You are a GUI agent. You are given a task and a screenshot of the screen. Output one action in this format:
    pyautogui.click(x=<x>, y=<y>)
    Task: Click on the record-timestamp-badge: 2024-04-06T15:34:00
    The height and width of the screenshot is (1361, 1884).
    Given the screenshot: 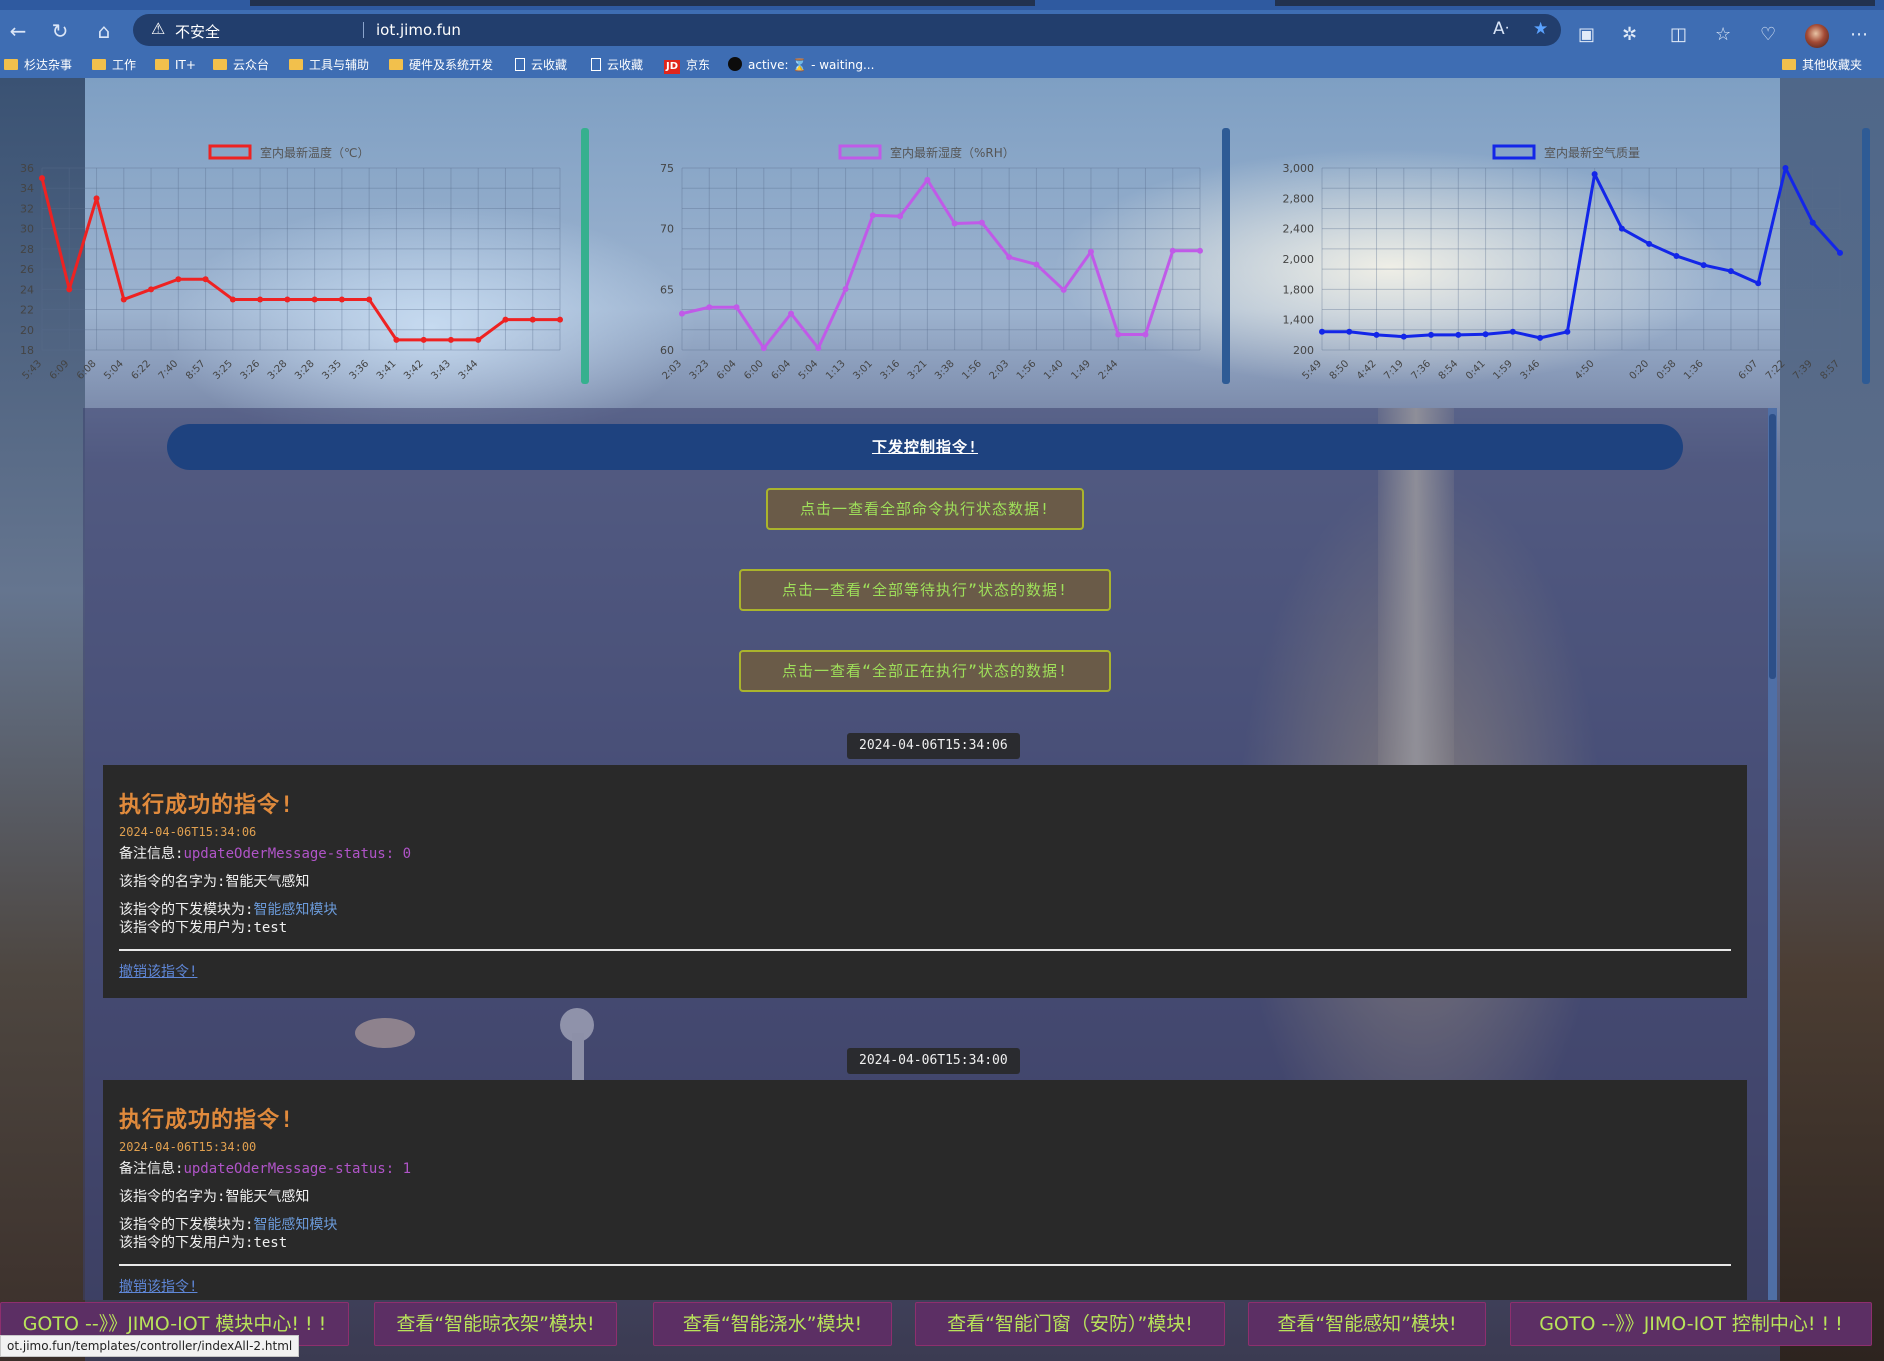 What is the action you would take?
    pyautogui.click(x=933, y=1061)
    